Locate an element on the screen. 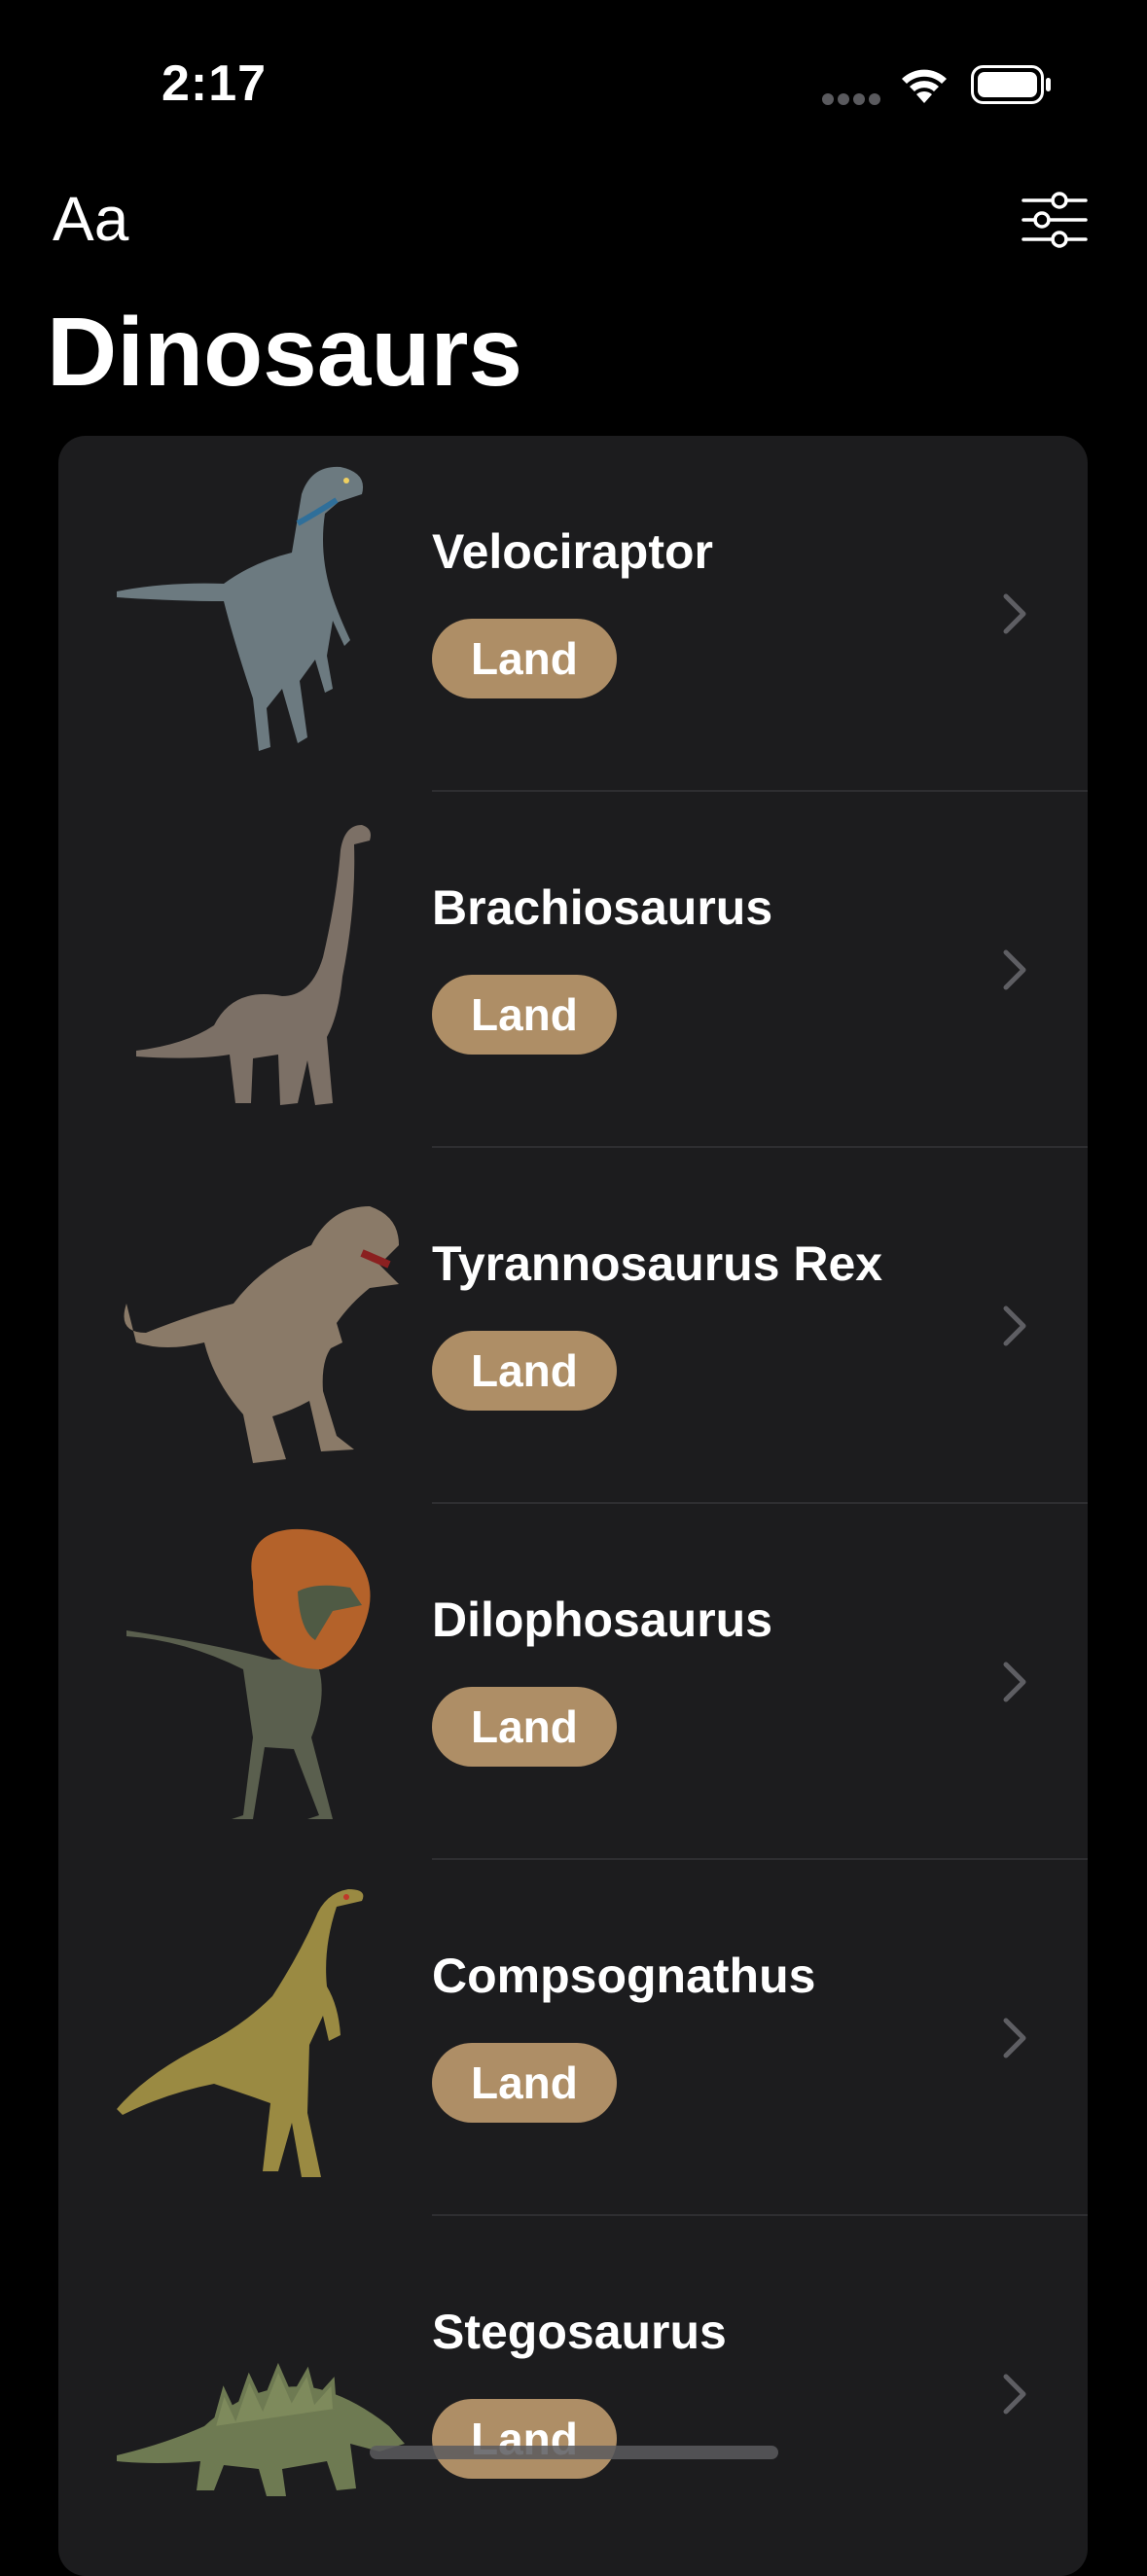  compsognathus-image is located at coordinates (240, 2033).